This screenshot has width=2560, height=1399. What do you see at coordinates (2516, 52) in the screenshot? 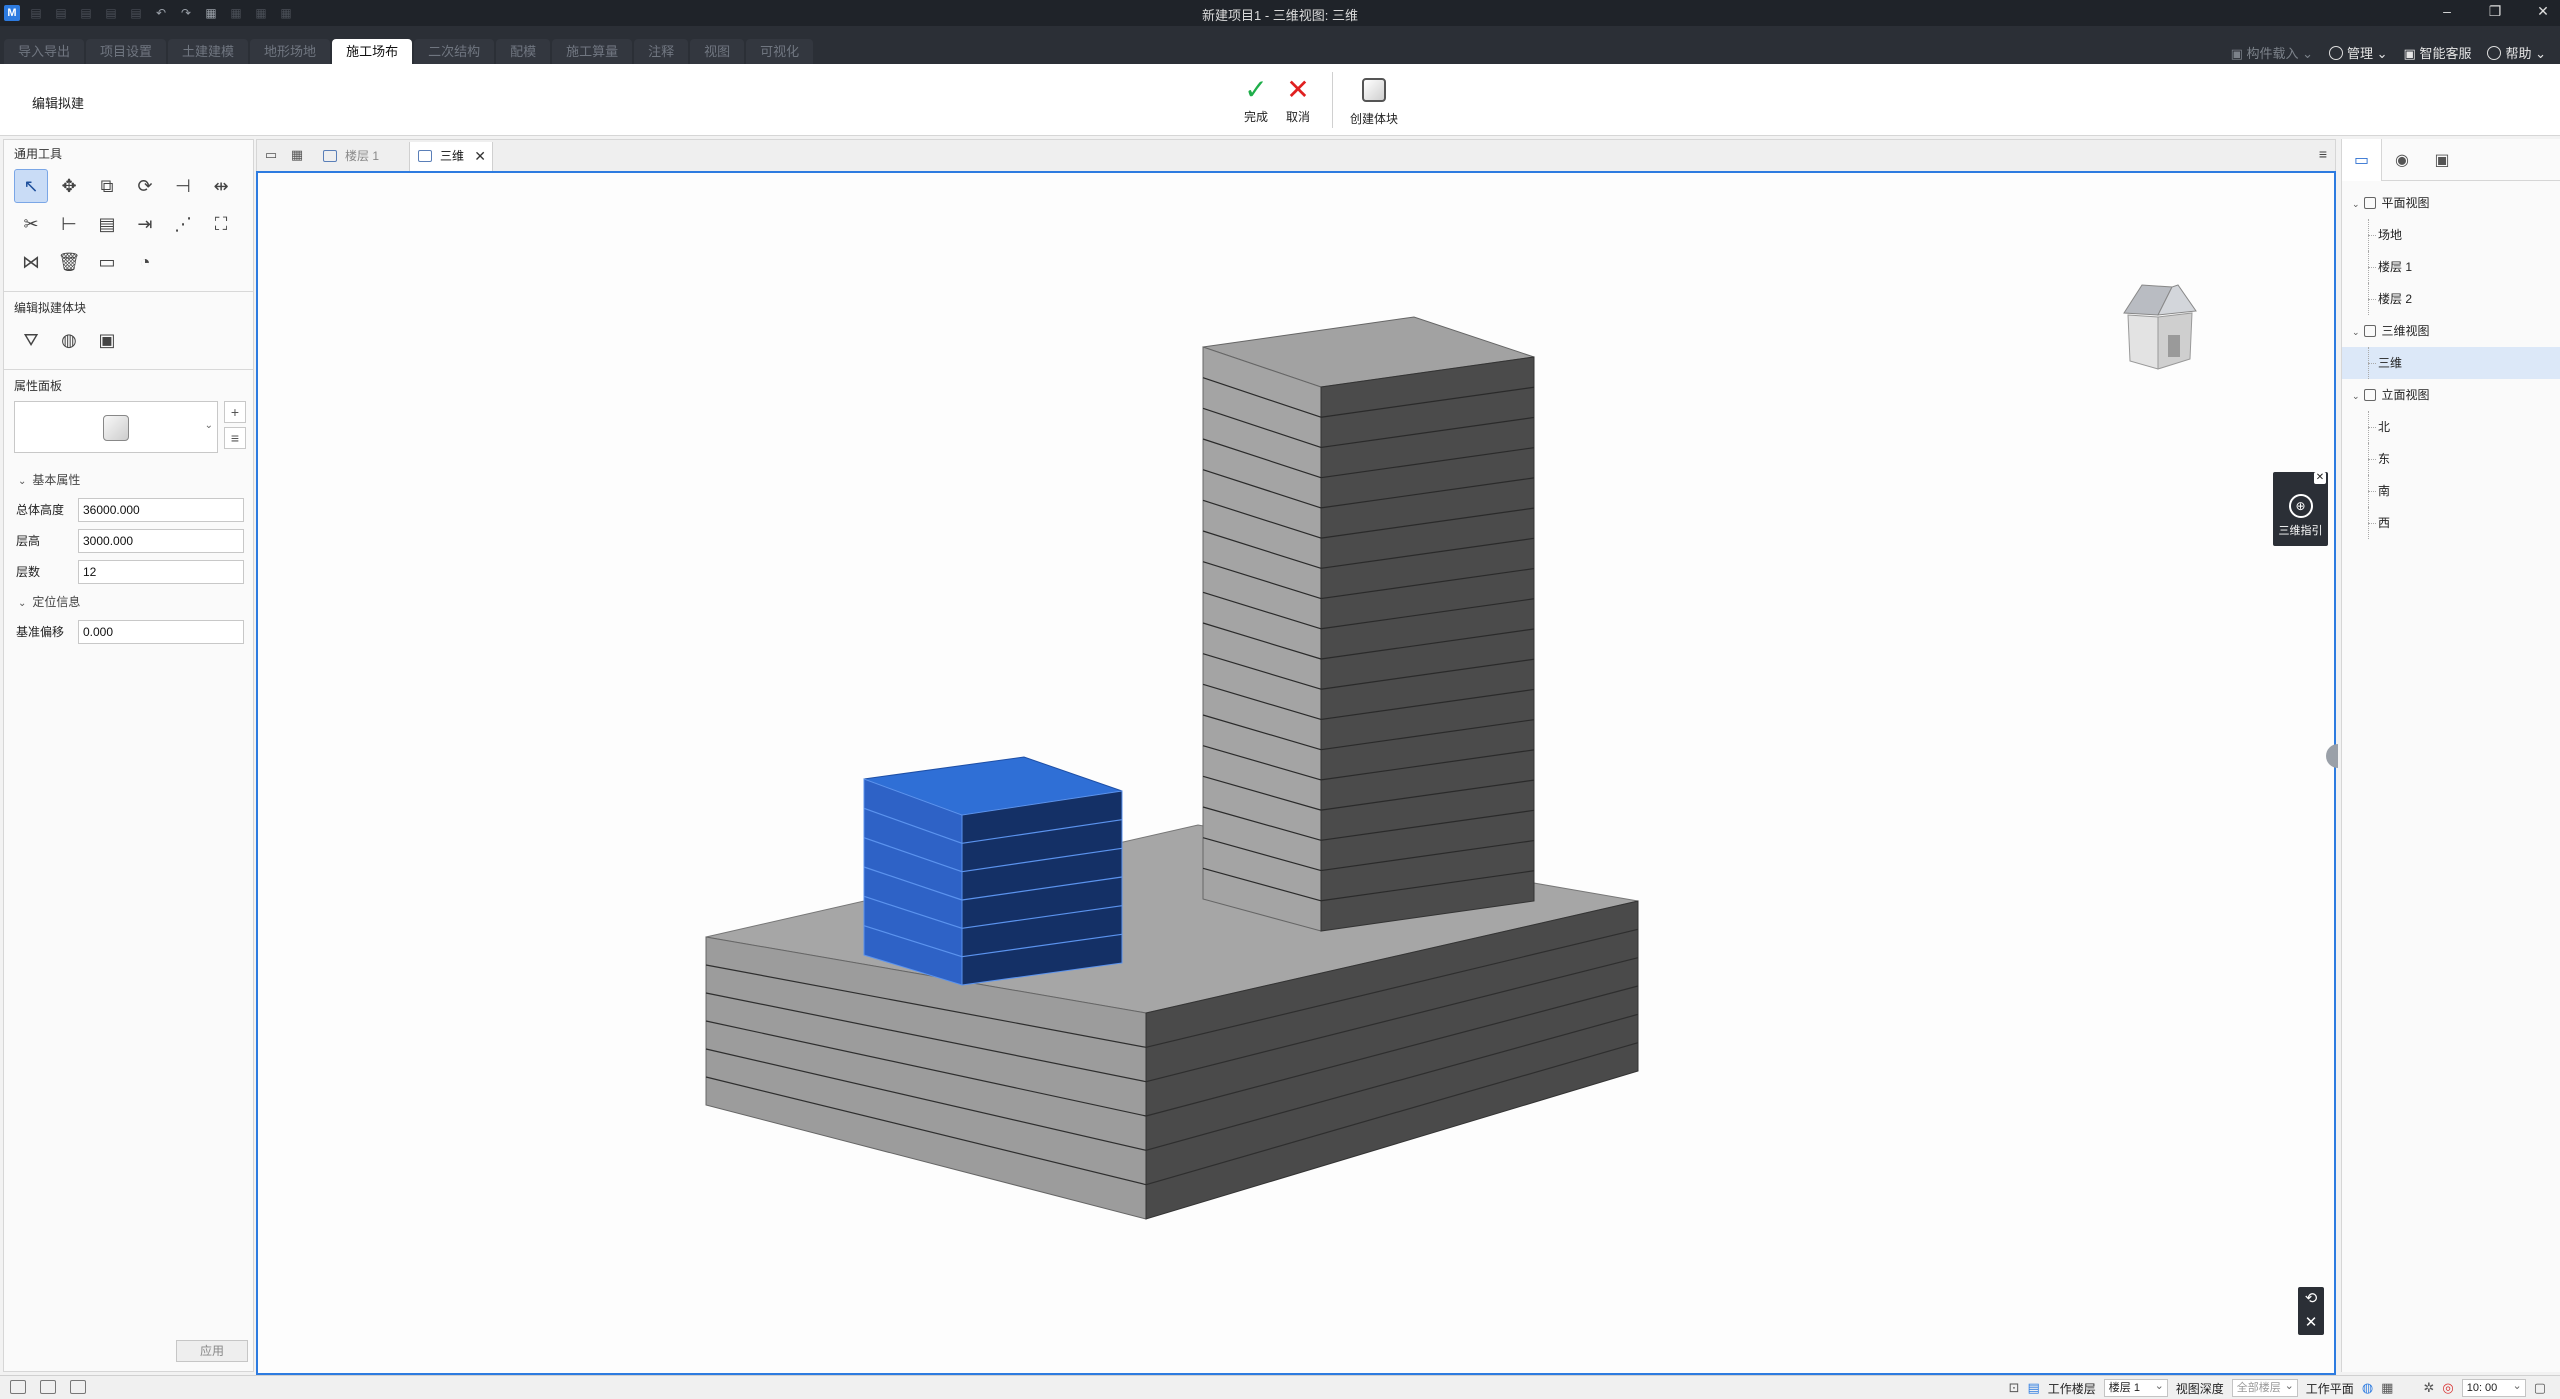
I see `help-button: 帮助 ⌄` at bounding box center [2516, 52].